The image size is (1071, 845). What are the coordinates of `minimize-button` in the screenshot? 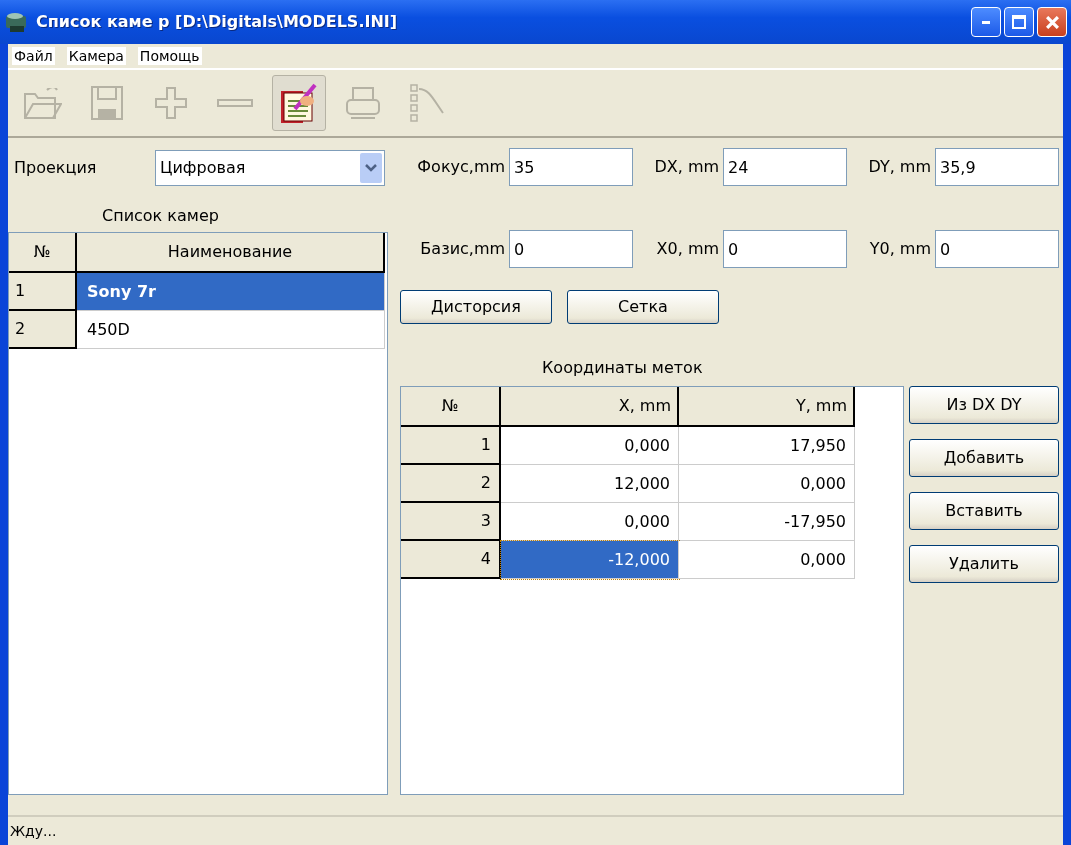 It's located at (986, 22).